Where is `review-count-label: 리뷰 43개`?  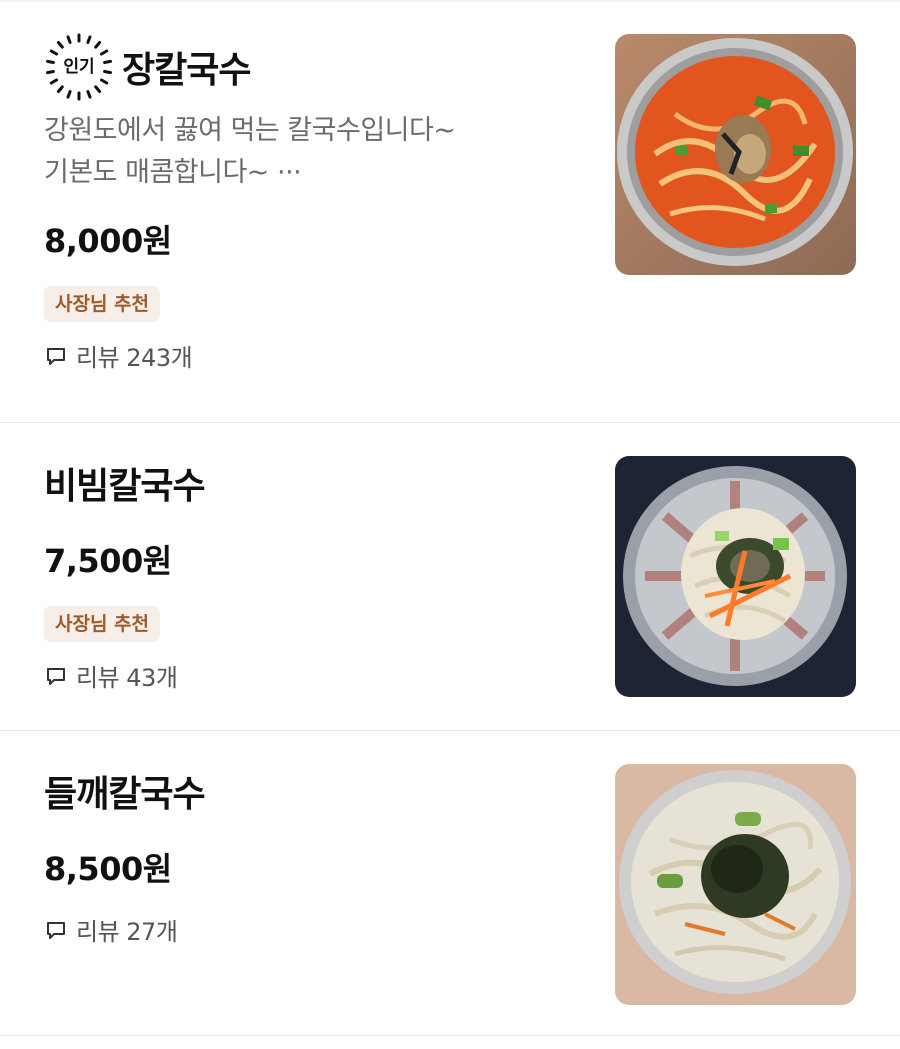 review-count-label: 리뷰 43개 is located at coordinates (127, 678).